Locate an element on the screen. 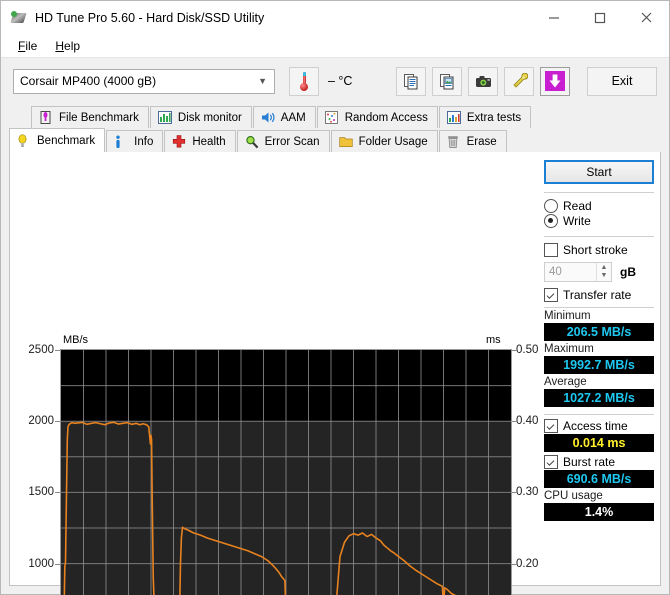 The image size is (670, 595). extra-tests-icon is located at coordinates (454, 117).